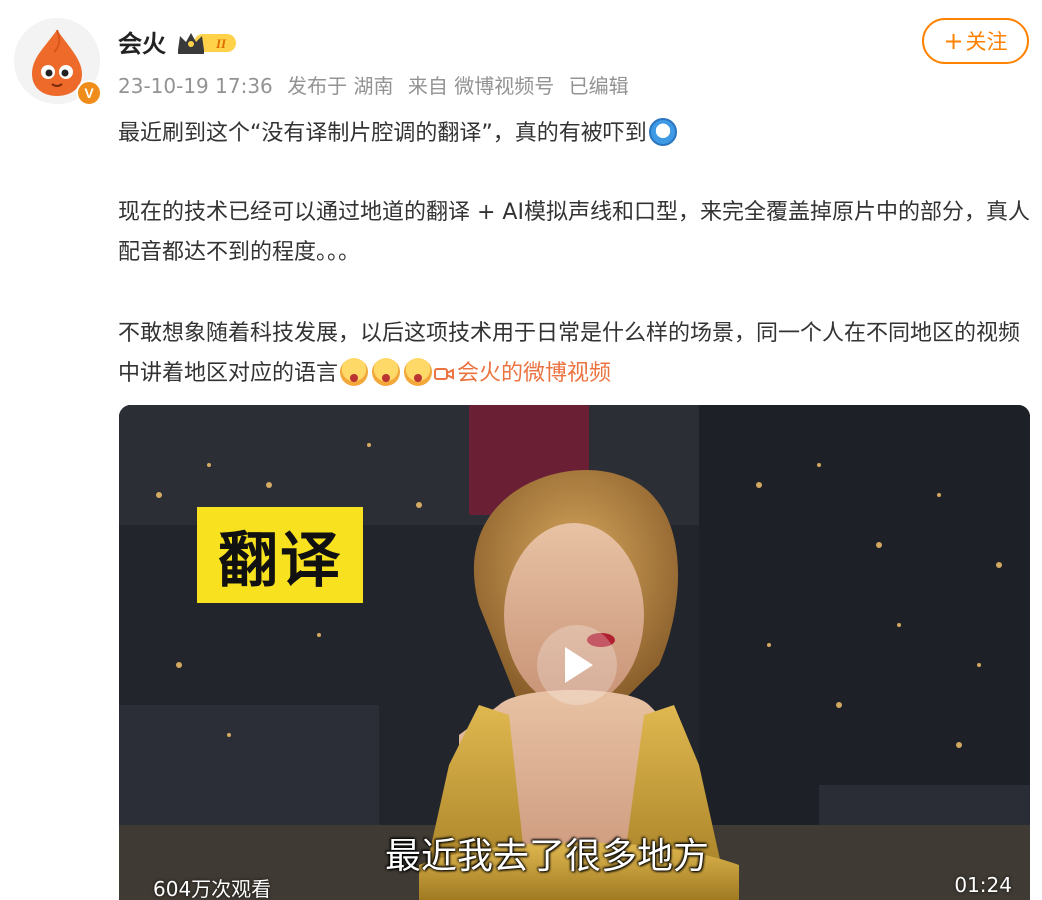  Describe the element at coordinates (481, 86) in the screenshot. I see `post-source: 来自 微博视频号` at that location.